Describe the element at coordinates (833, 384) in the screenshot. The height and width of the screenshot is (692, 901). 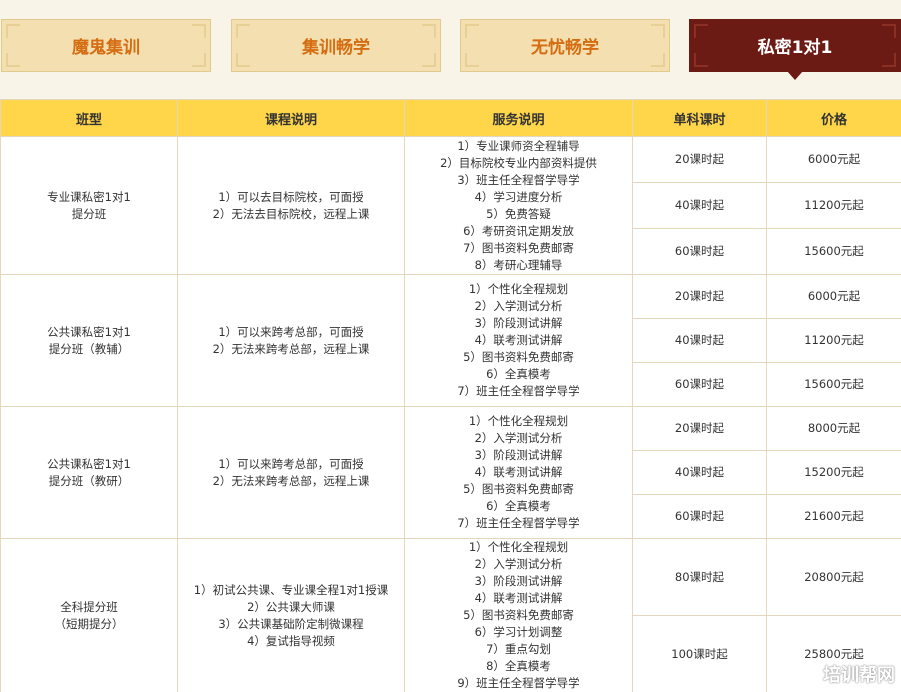
I see `price-cell: 15600元起` at that location.